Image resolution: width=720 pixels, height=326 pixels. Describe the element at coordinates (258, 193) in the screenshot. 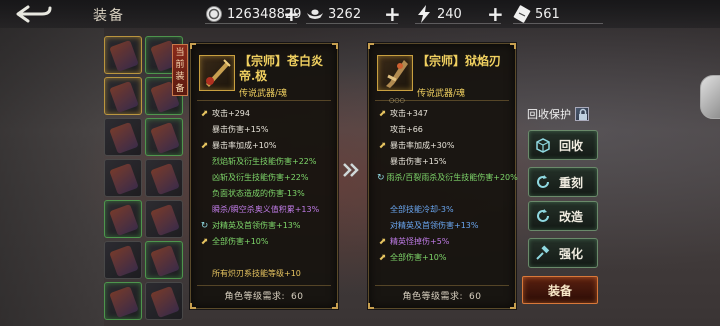

I see `stat-text: 负面状态造成的伤害-13%` at that location.